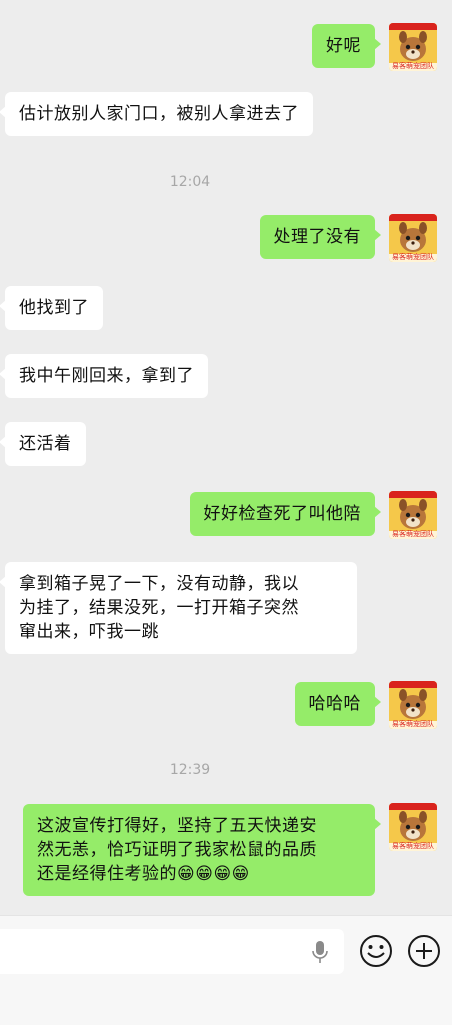 Image resolution: width=452 pixels, height=1025 pixels. I want to click on message-bubble-sent: 哈哈哈, so click(337, 704).